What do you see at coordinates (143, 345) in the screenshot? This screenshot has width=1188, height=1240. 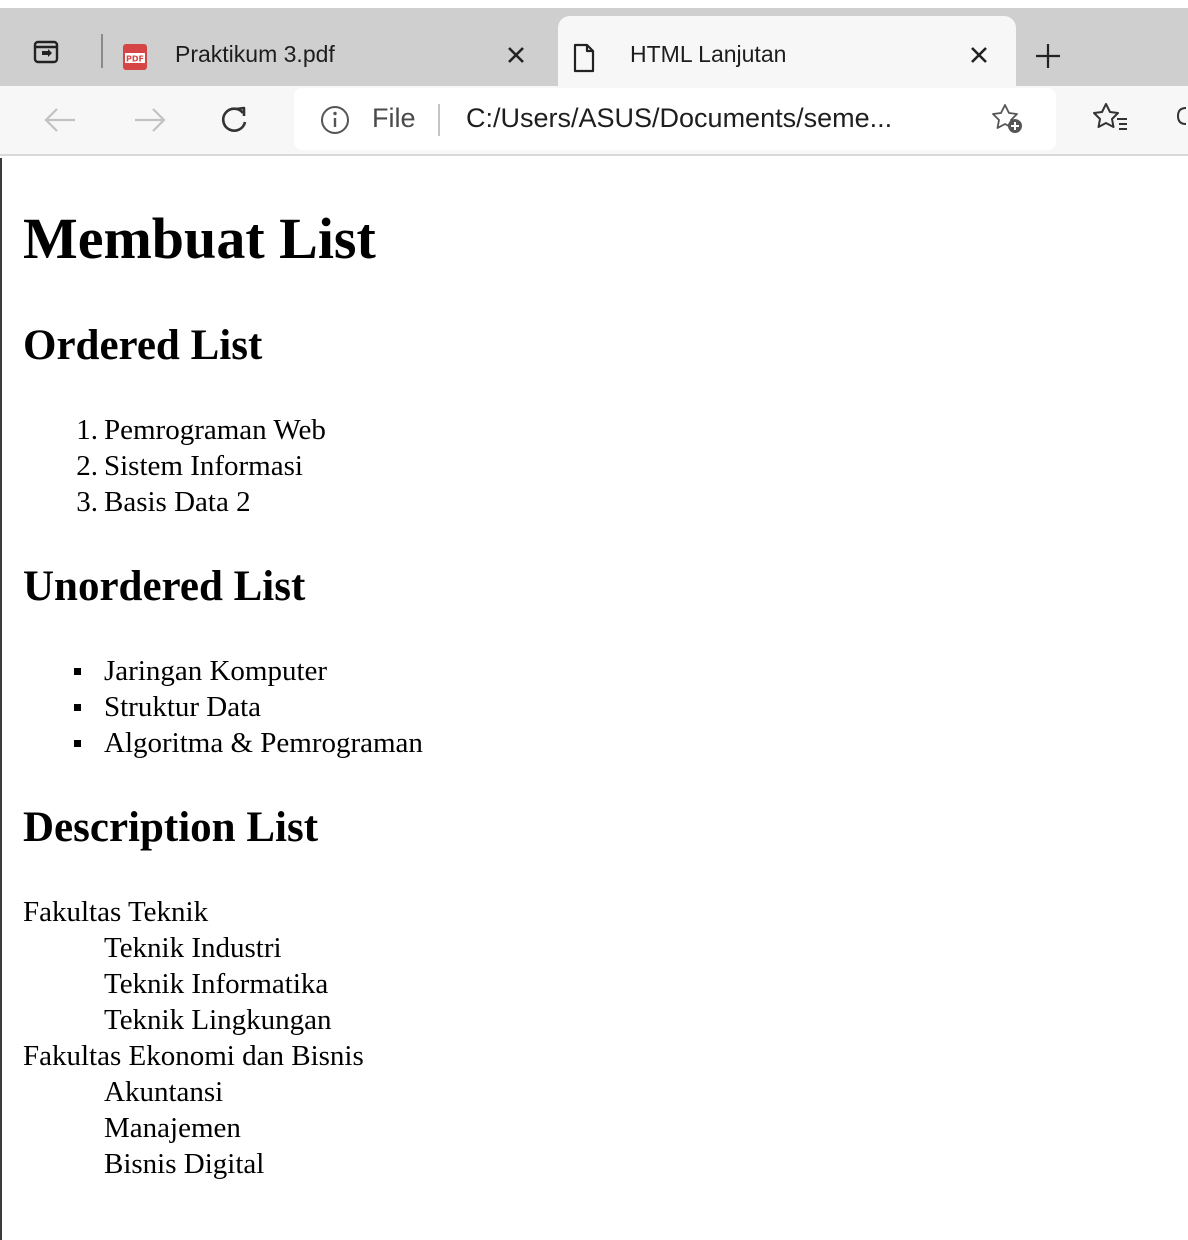 I see `ordered-list-heading: Ordered List` at bounding box center [143, 345].